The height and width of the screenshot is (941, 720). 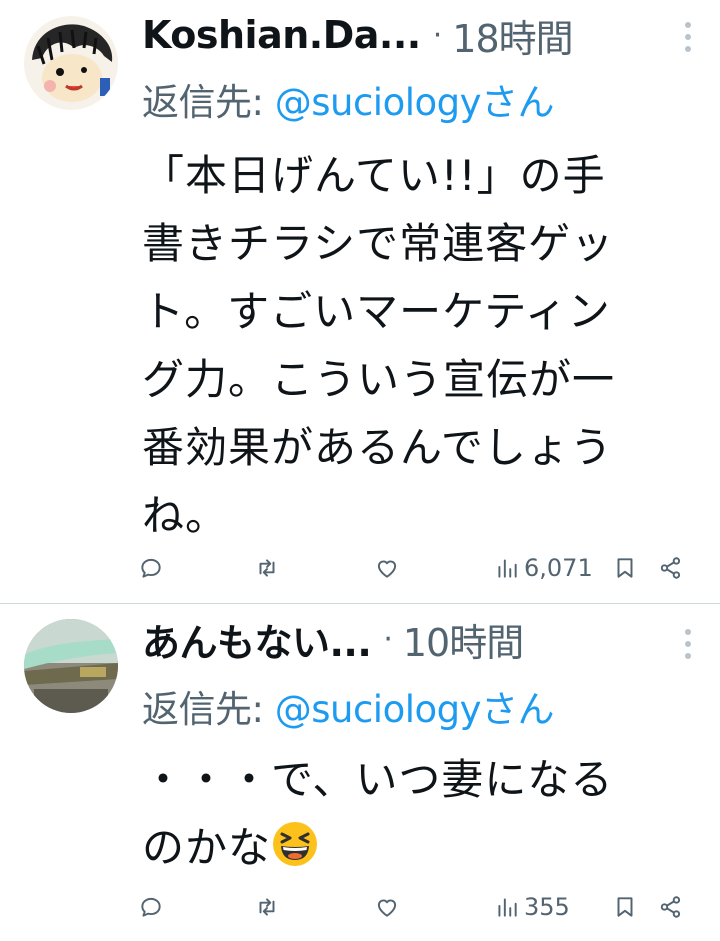 I want to click on text-line-content: のかな, so click(x=207, y=847).